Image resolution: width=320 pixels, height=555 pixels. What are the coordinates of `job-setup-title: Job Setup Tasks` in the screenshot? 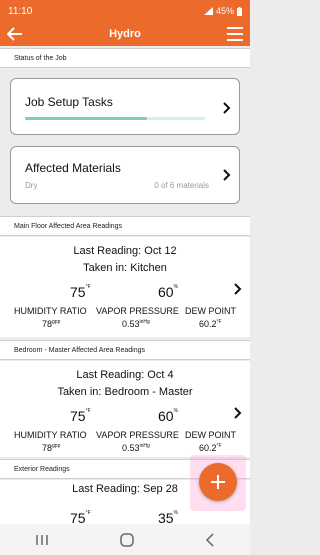 It's located at (69, 102).